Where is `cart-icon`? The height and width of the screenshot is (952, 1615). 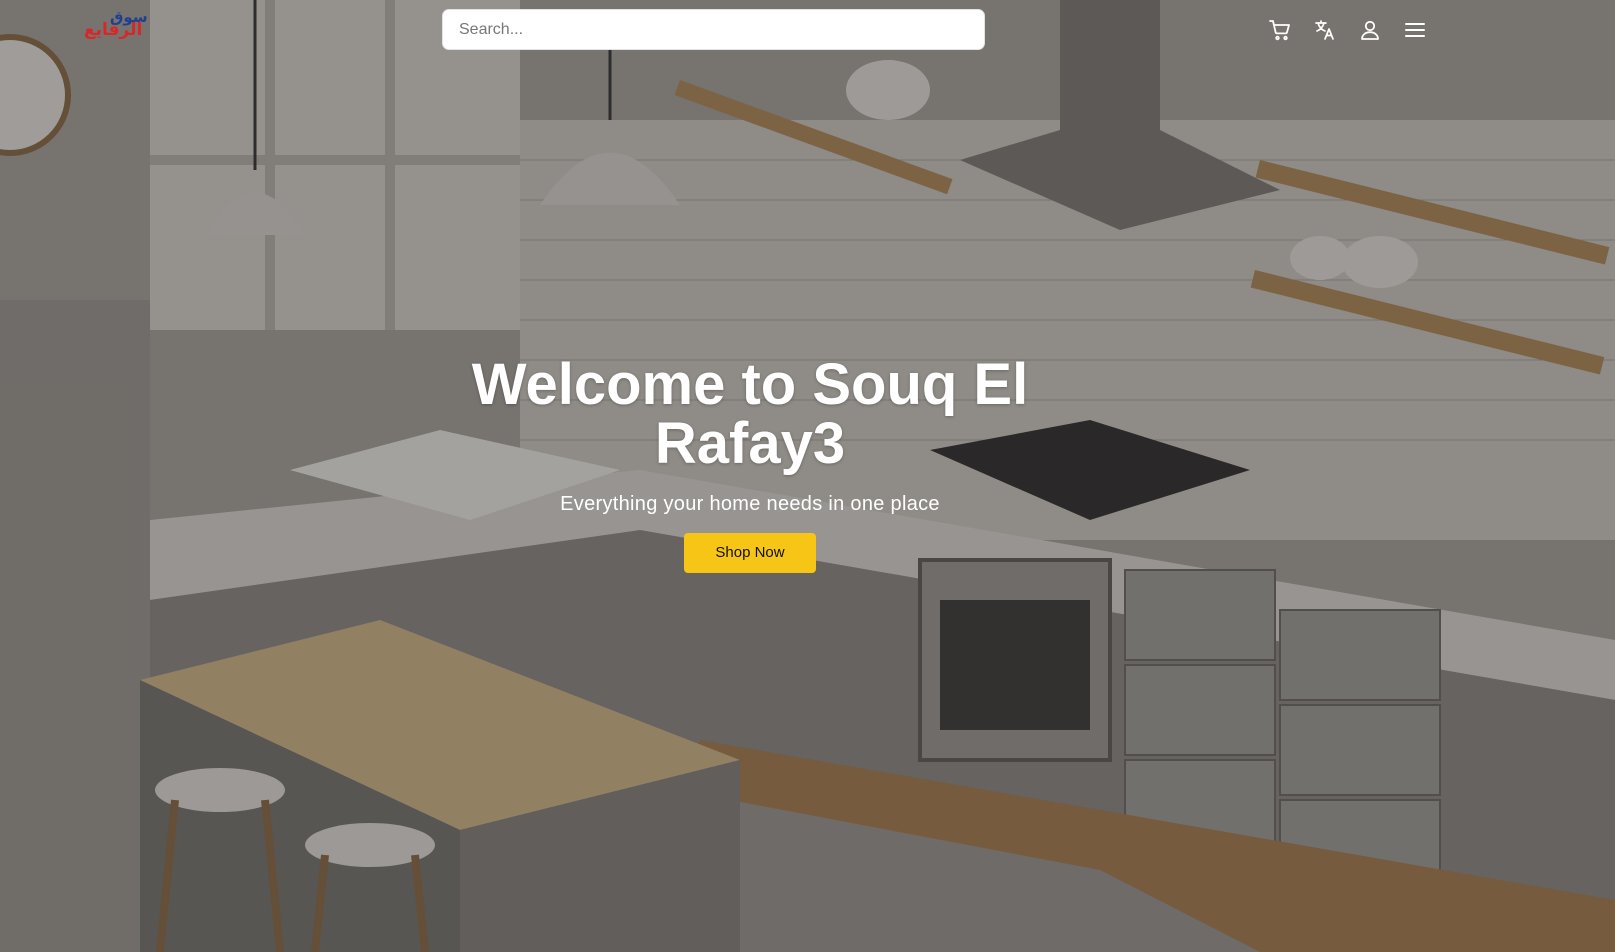 cart-icon is located at coordinates (1280, 30).